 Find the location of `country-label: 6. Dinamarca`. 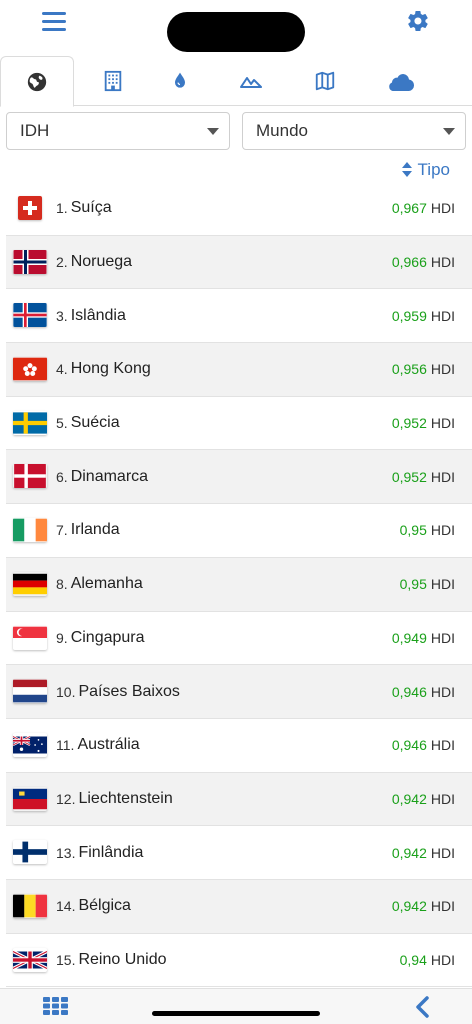

country-label: 6. Dinamarca is located at coordinates (102, 476).